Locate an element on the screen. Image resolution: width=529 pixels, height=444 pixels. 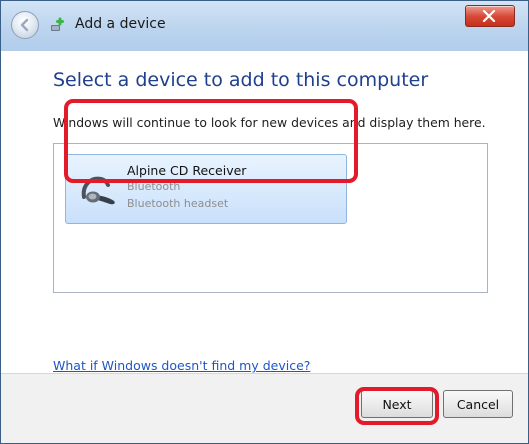
back-arrow-icon is located at coordinates (24, 25).